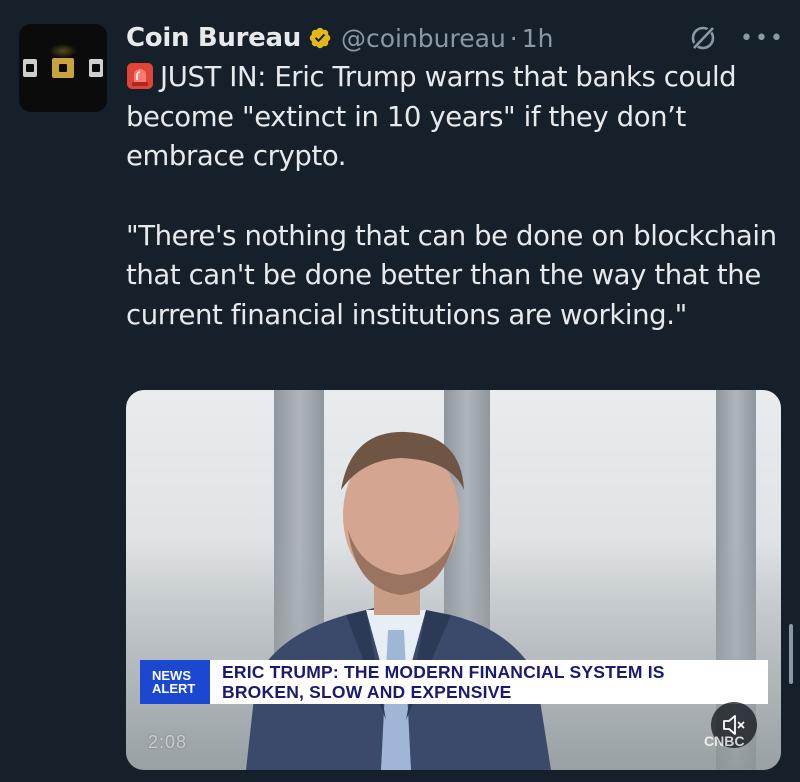 This screenshot has width=800, height=782. Describe the element at coordinates (63, 51) in the screenshot. I see `avatar-glow` at that location.